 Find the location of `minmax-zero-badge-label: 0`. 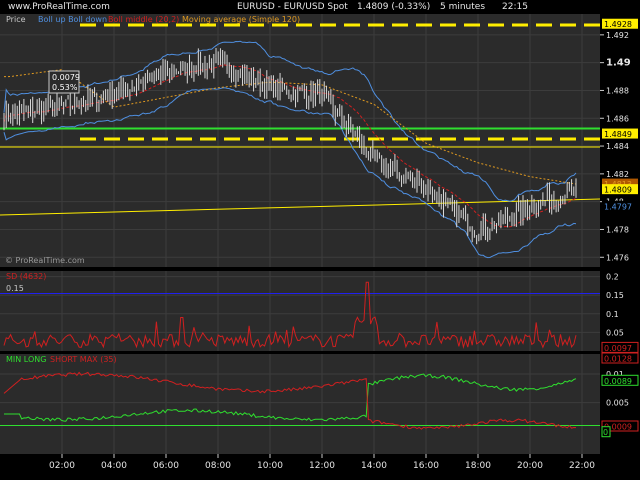

minmax-zero-badge-label: 0 is located at coordinates (605, 432).